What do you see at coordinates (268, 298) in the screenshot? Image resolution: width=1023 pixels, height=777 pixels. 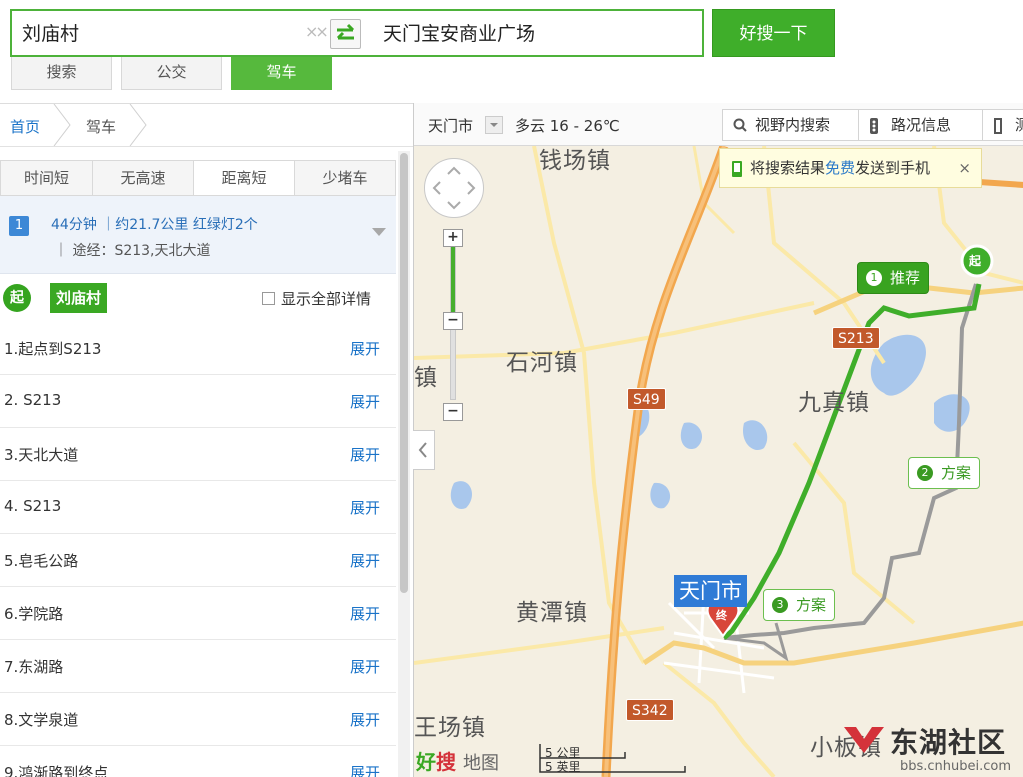 I see `show-all-details-checkbox` at bounding box center [268, 298].